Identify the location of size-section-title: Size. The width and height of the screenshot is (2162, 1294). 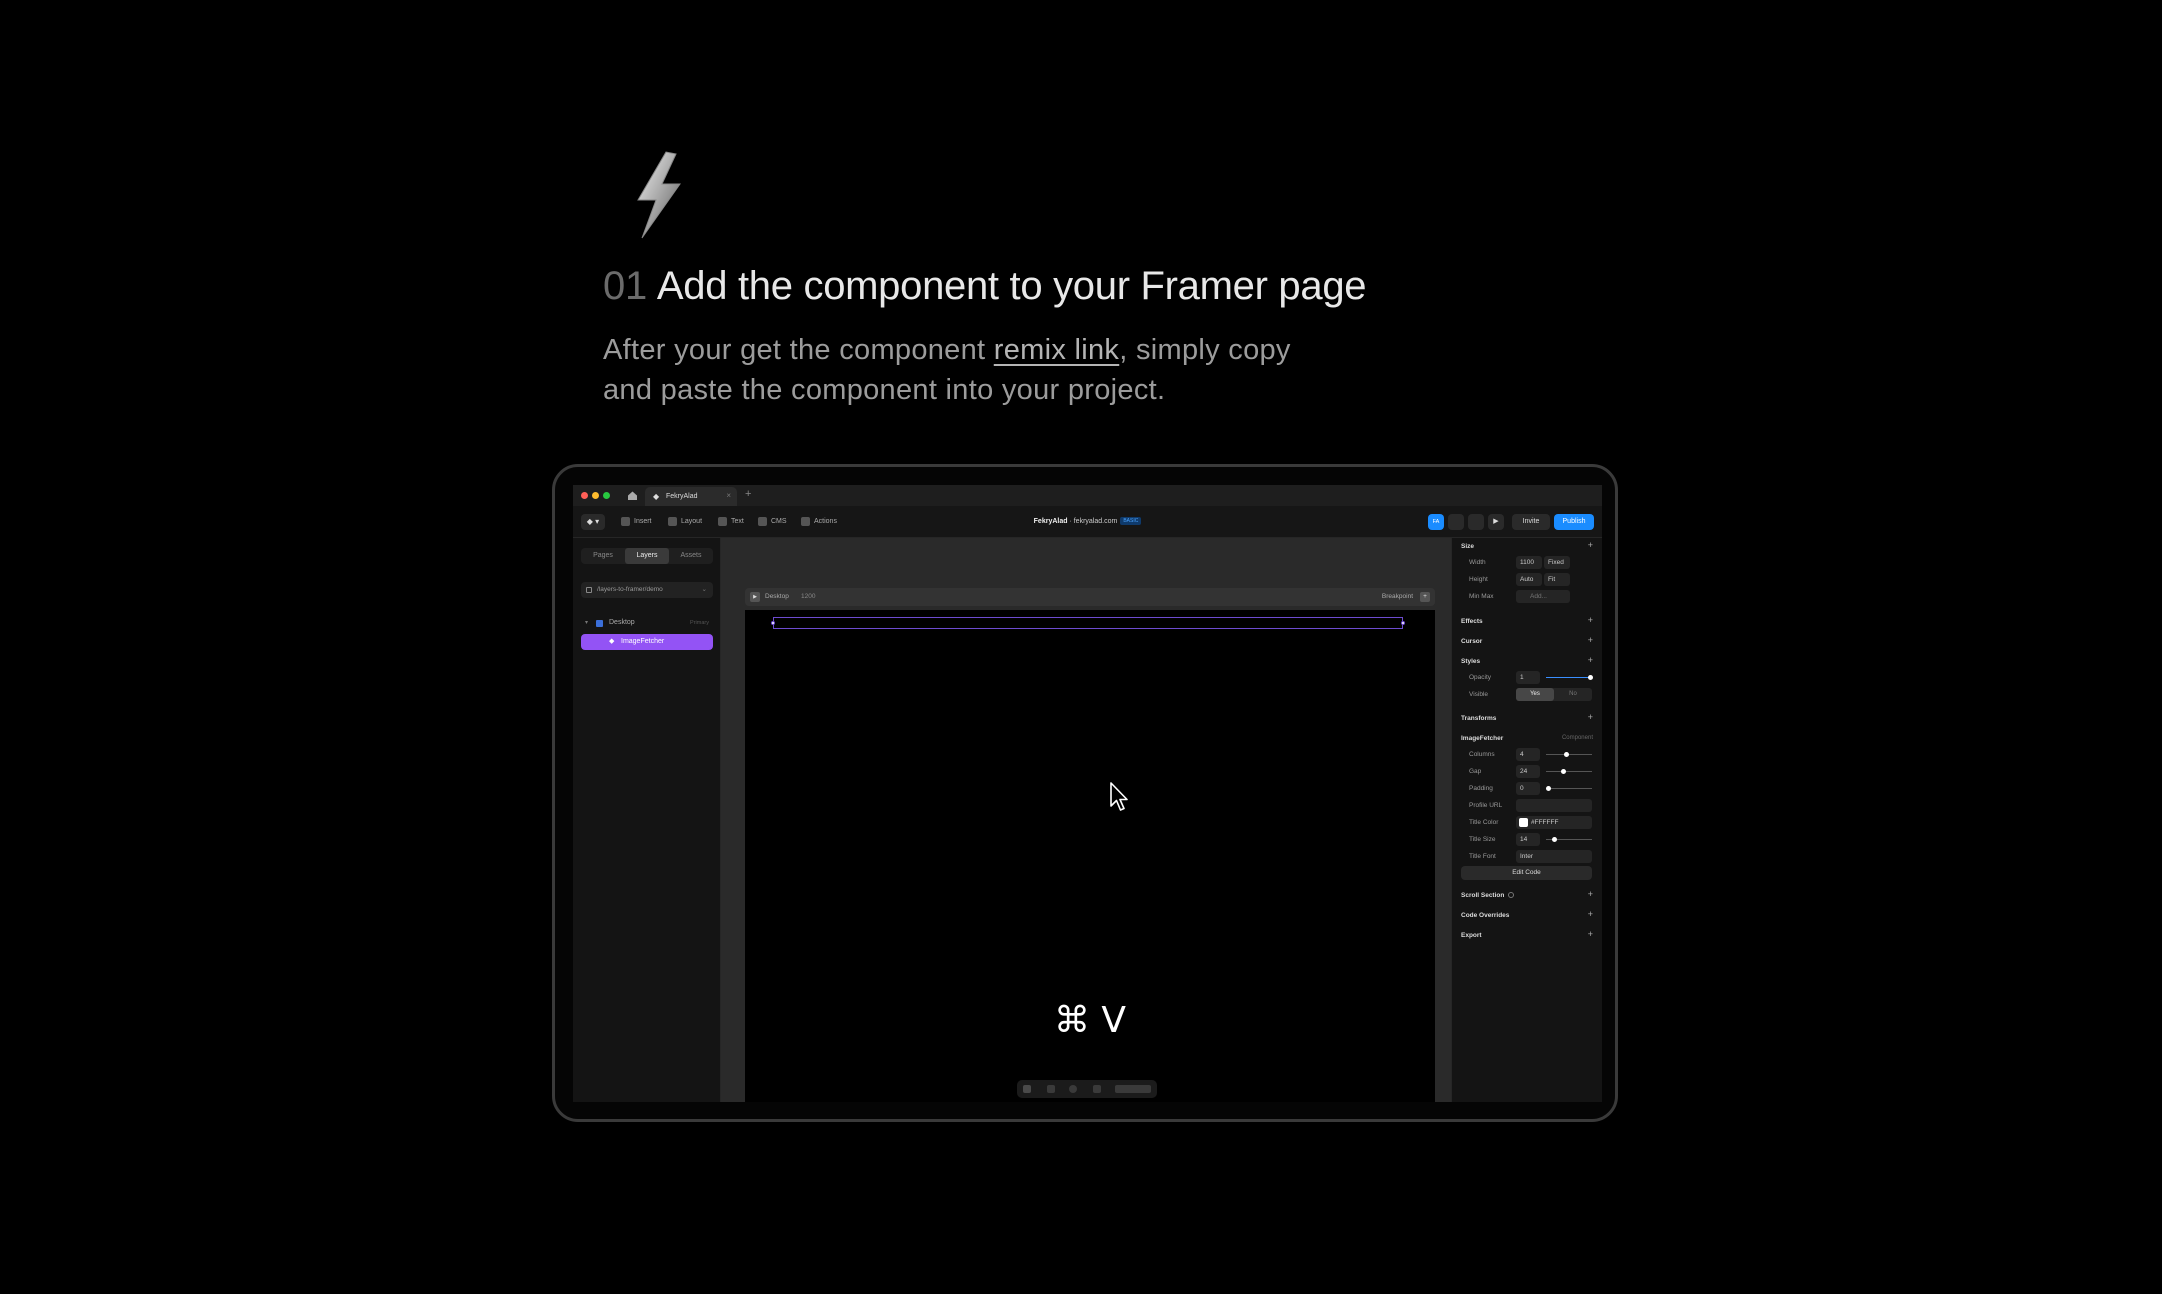
(1468, 546).